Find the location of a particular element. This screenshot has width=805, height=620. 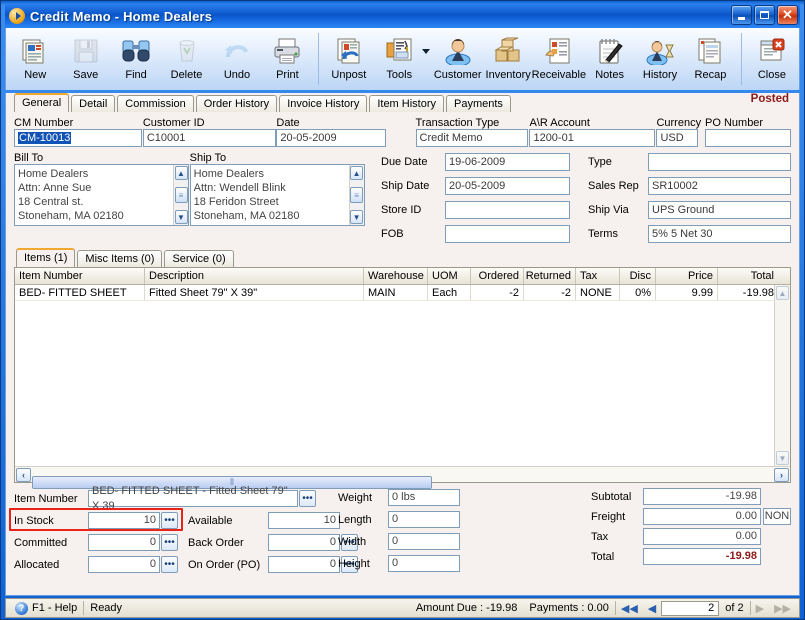

grid-col-disc: Disc is located at coordinates (638, 276).